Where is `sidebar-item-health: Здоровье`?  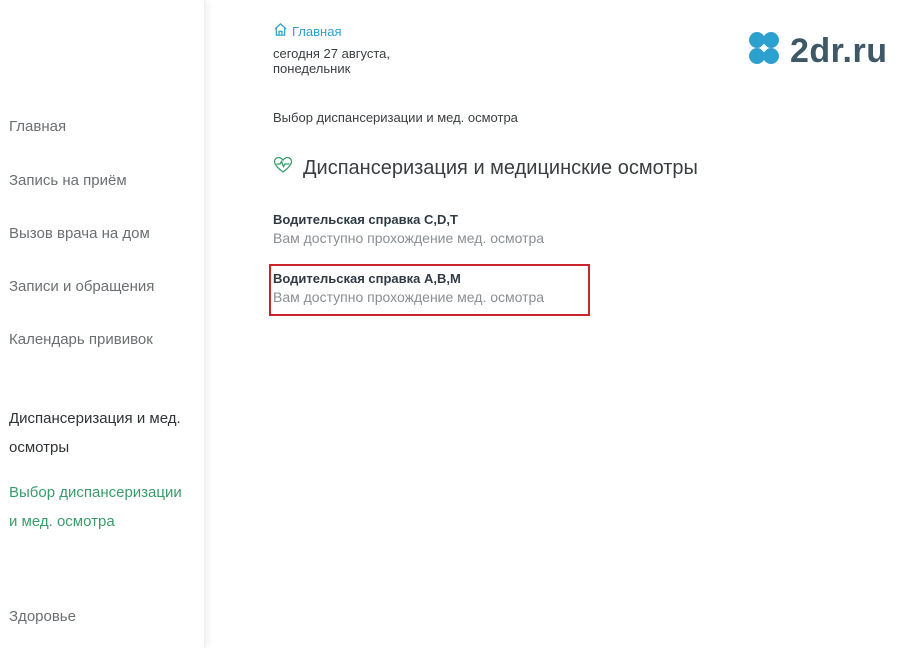 sidebar-item-health: Здоровье is located at coordinates (42, 616).